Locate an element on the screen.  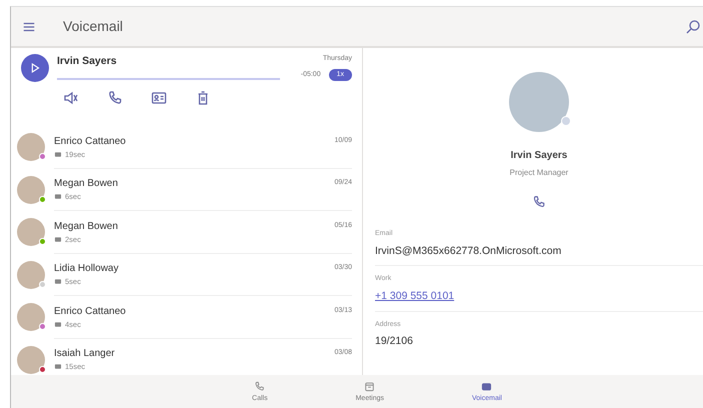
search-button is located at coordinates (693, 26).